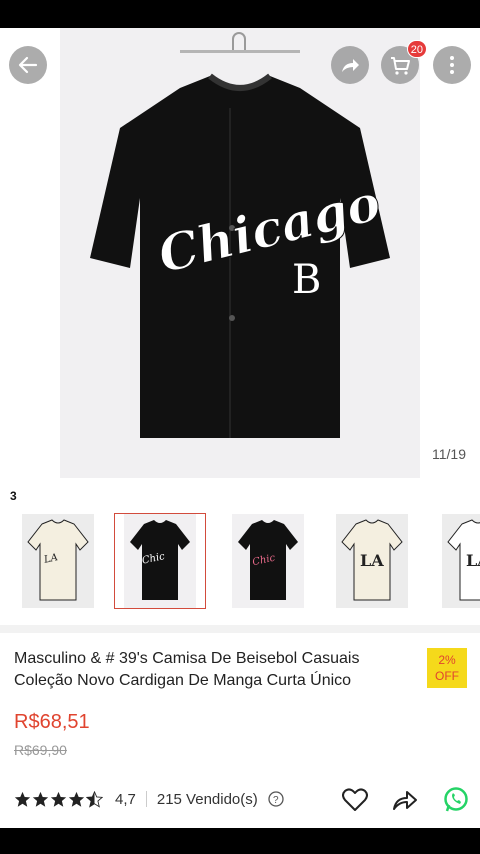 The height and width of the screenshot is (854, 480). I want to click on more-vertical-icon, so click(452, 65).